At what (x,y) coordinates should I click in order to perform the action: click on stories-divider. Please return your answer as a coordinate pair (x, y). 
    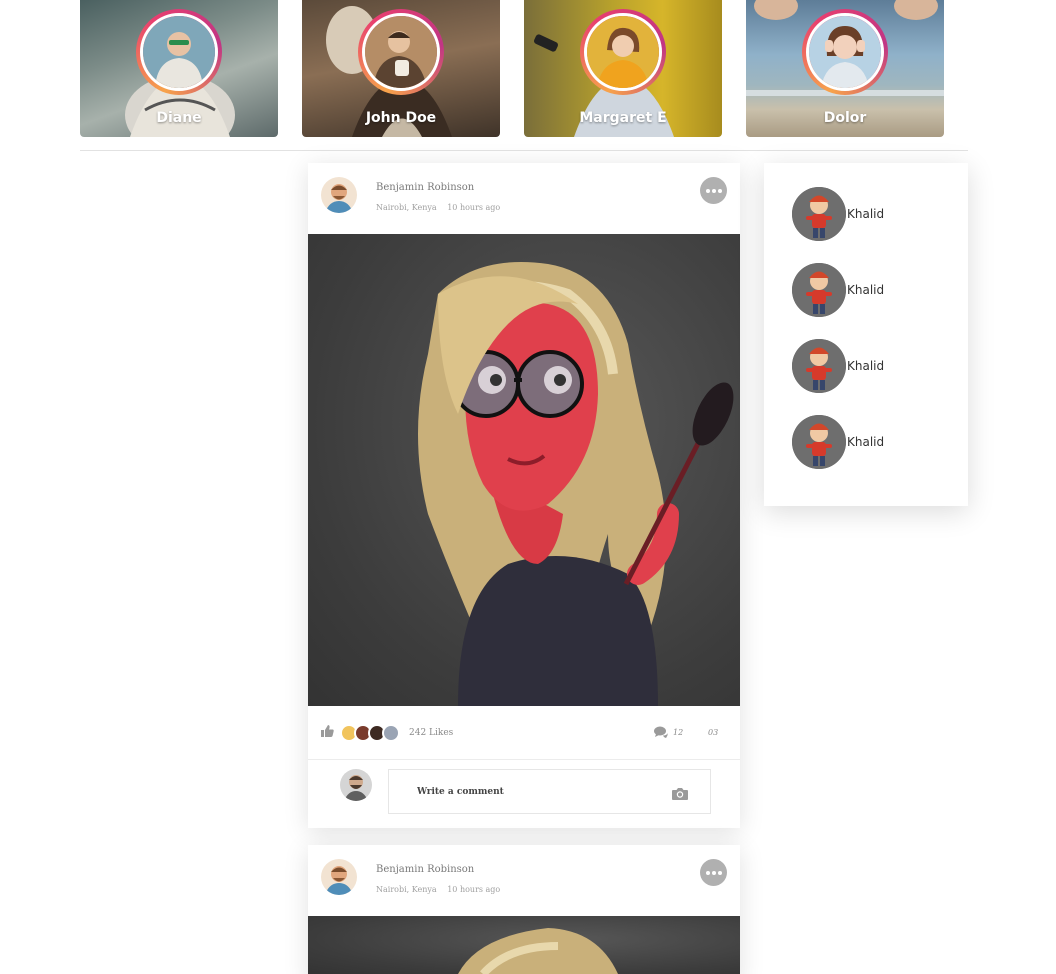
    Looking at the image, I should click on (524, 150).